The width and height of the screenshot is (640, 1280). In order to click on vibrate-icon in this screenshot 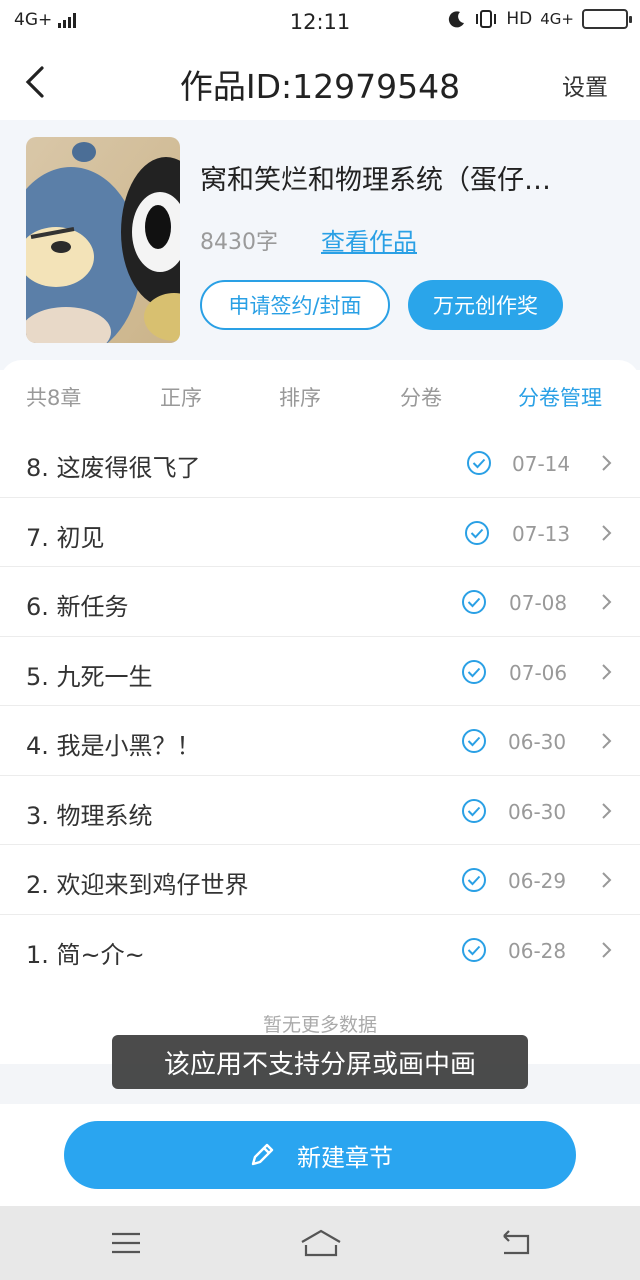, I will do `click(486, 19)`.